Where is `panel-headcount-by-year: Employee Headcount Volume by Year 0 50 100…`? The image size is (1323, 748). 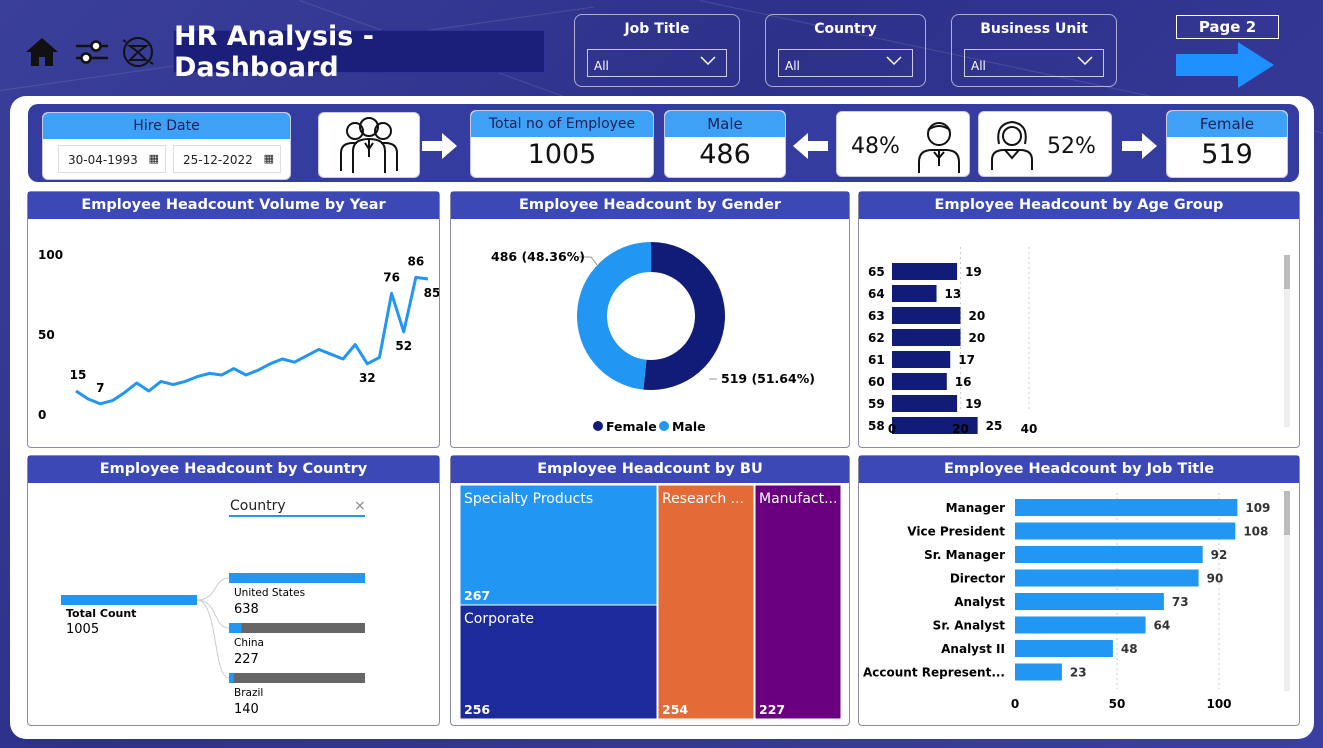
panel-headcount-by-year: Employee Headcount Volume by Year 0 50 100… is located at coordinates (233, 326).